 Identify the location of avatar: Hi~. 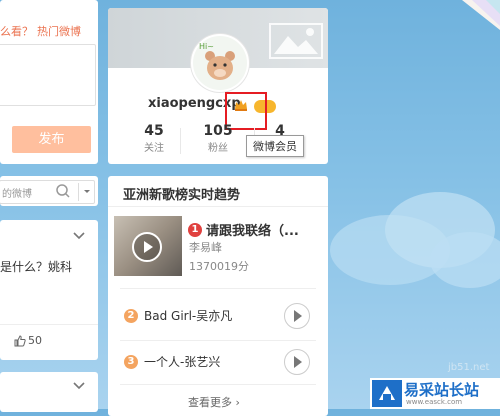
(220, 63).